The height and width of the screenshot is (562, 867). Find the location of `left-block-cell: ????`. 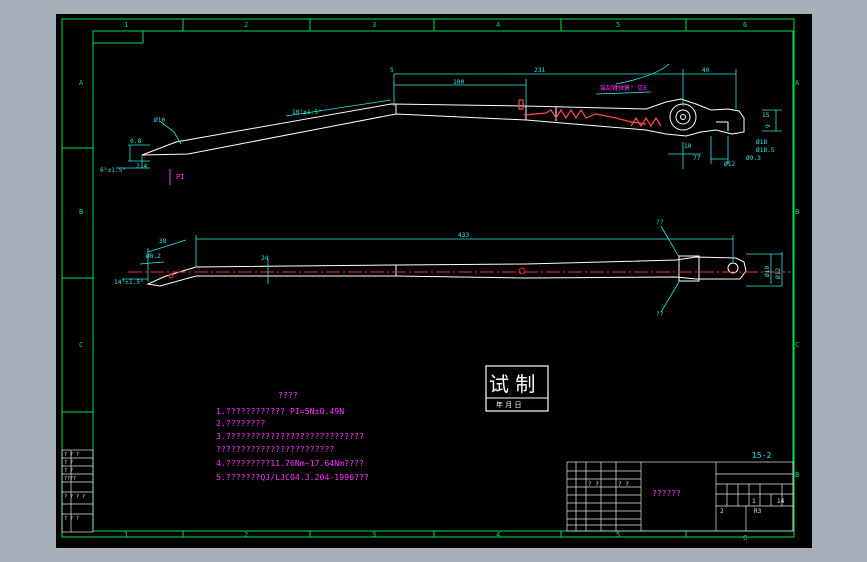

left-block-cell: ???? is located at coordinates (70, 479).